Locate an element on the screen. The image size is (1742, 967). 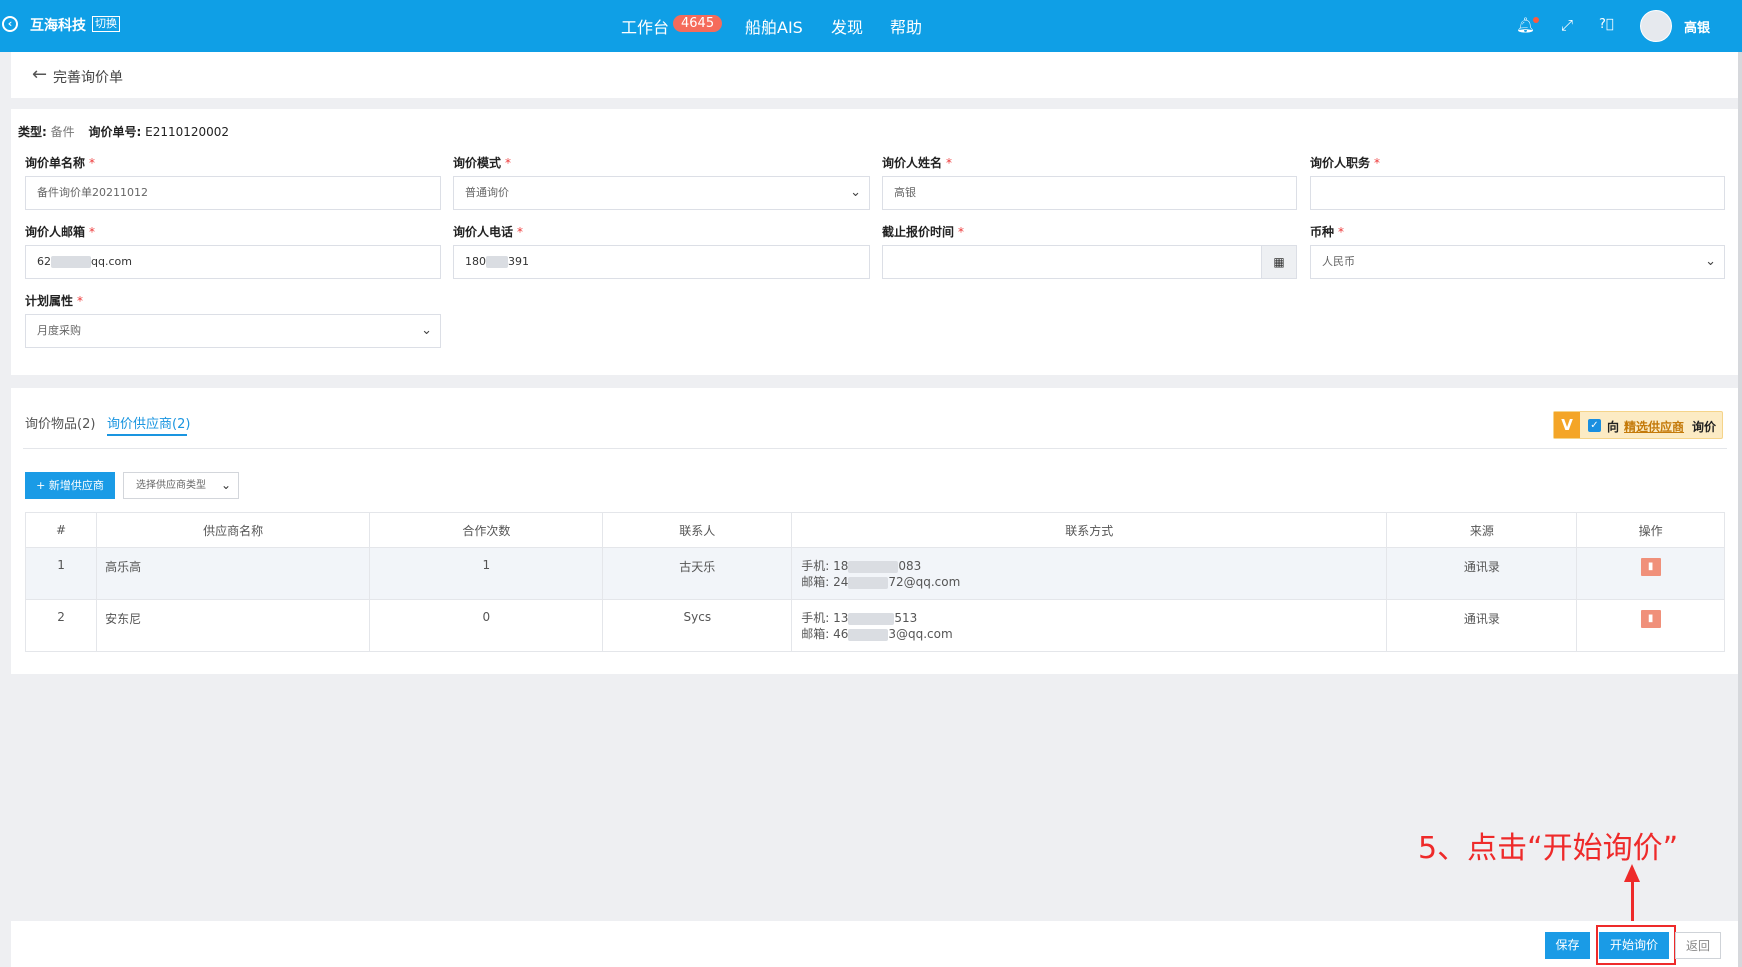
breadcrumb: ← 完善询价单 is located at coordinates (875, 75).